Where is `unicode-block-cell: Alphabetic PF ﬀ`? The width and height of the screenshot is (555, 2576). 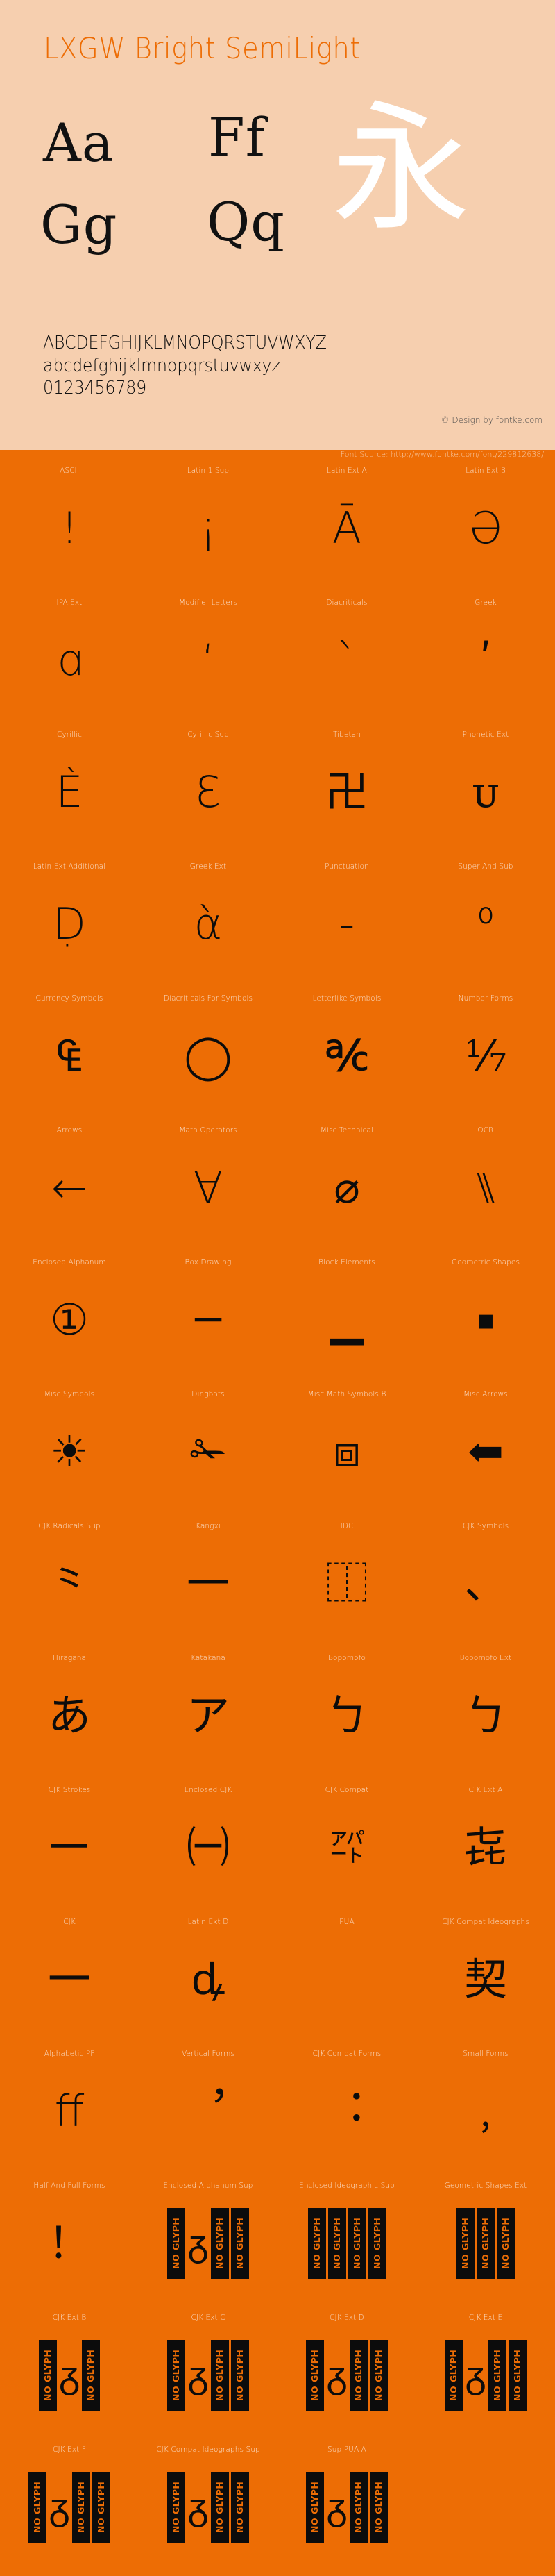 unicode-block-cell: Alphabetic PF ﬀ is located at coordinates (69, 2114).